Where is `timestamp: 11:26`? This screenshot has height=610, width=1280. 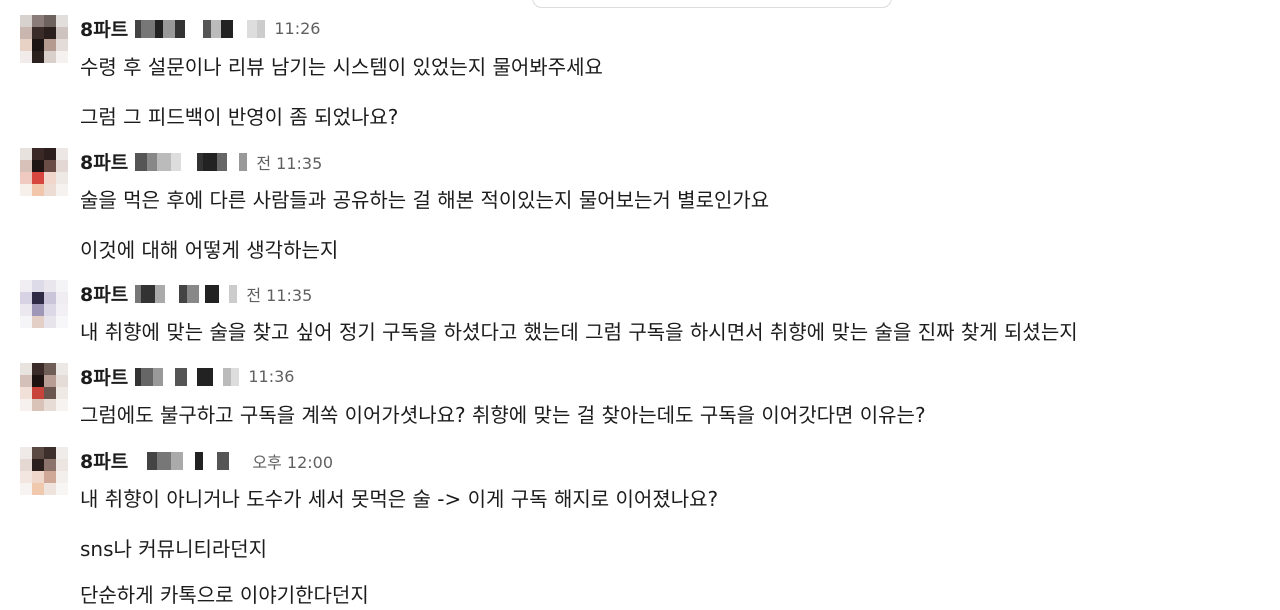 timestamp: 11:26 is located at coordinates (297, 28).